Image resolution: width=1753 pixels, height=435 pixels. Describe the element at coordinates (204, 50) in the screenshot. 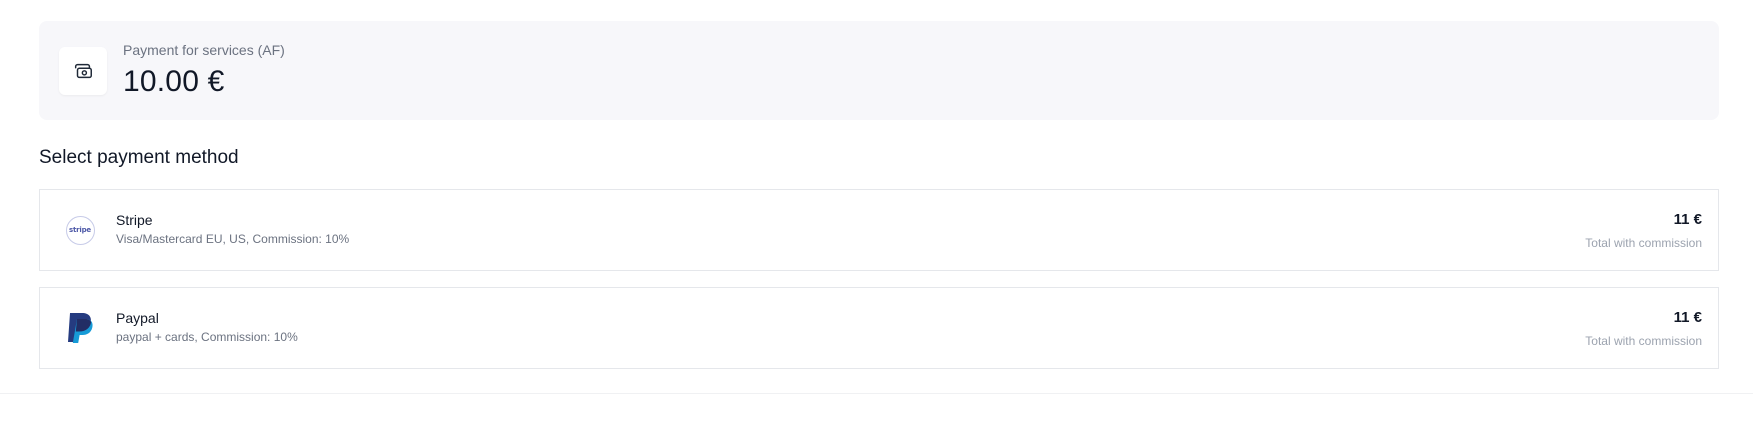

I see `summary-label: Payment for services (AF)` at that location.